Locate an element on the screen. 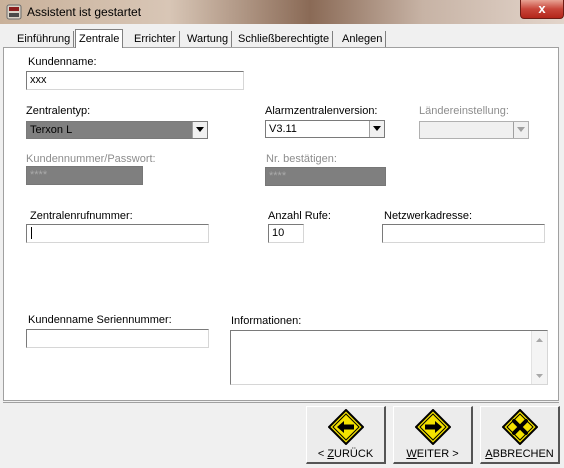 This screenshot has width=564, height=468. next-button: WEITER > is located at coordinates (433, 435).